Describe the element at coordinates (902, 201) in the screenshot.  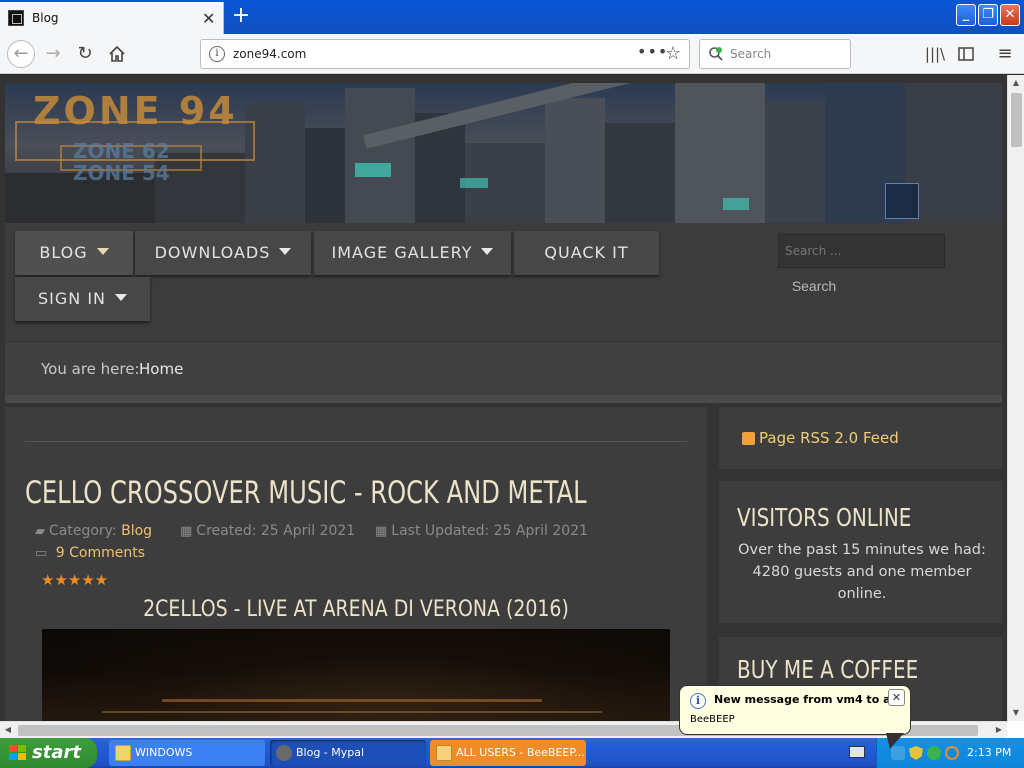
I see `banner-screen` at that location.